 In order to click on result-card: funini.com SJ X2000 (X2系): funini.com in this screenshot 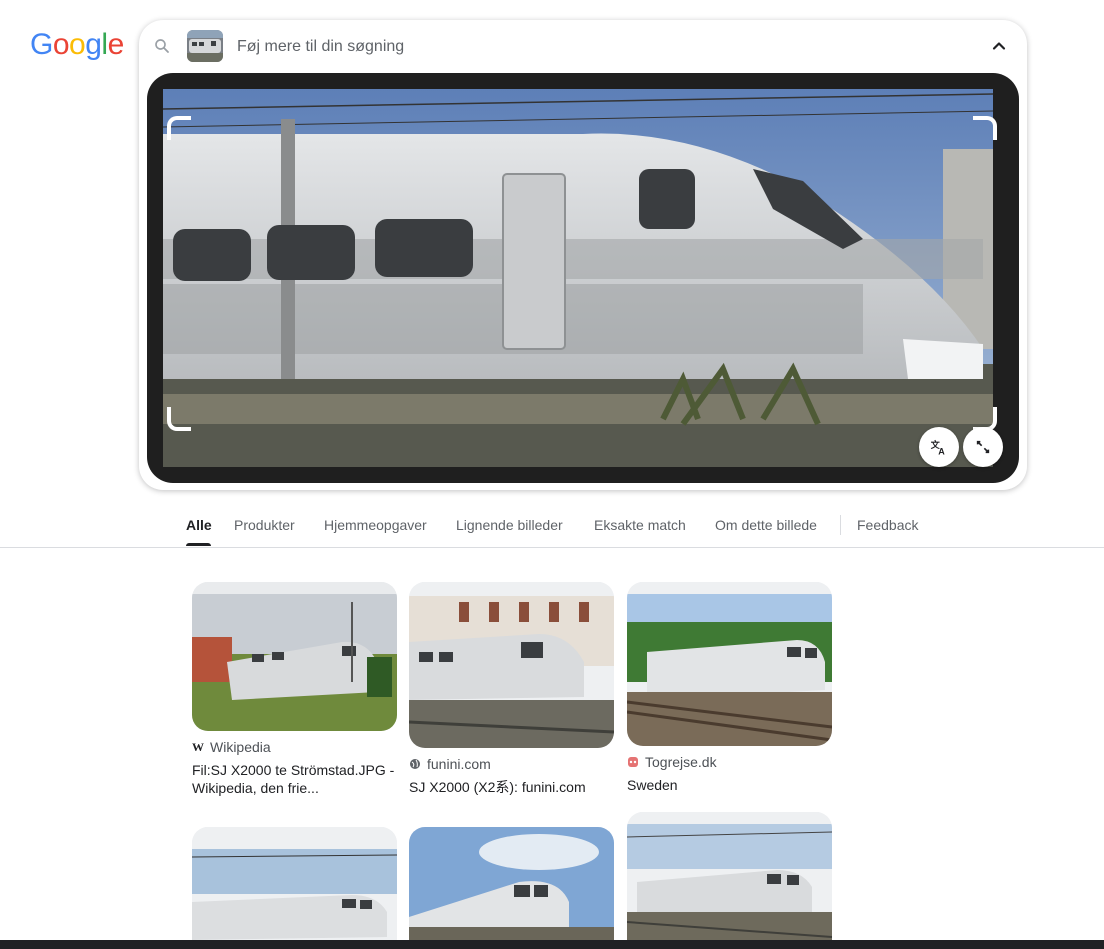, I will do `click(511, 689)`.